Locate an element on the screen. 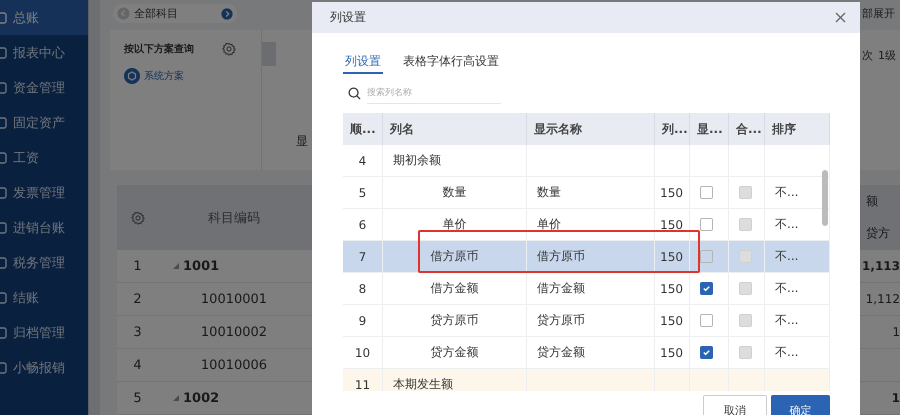 This screenshot has height=415, width=900. confirm-button: 确定 is located at coordinates (800, 405).